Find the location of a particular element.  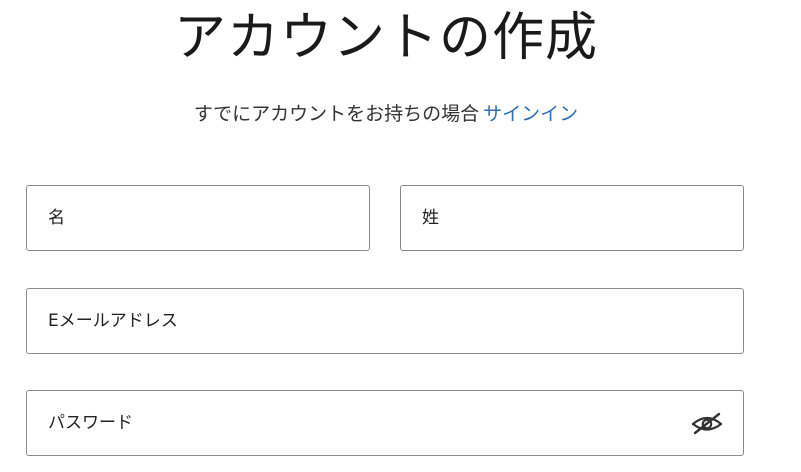

first-name-input is located at coordinates (198, 218).